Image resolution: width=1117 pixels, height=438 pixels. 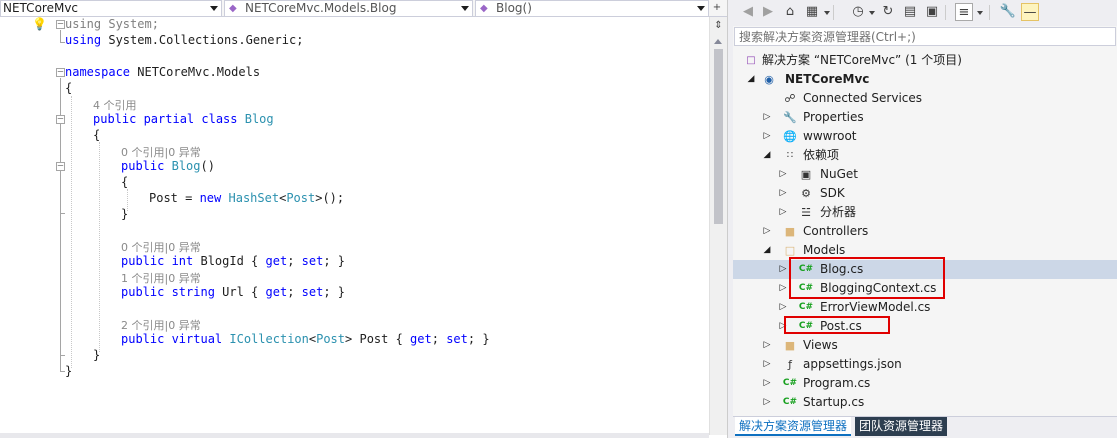 What do you see at coordinates (925, 193) in the screenshot?
I see `tree-item-sdk: ▷ ⚙ SDK` at bounding box center [925, 193].